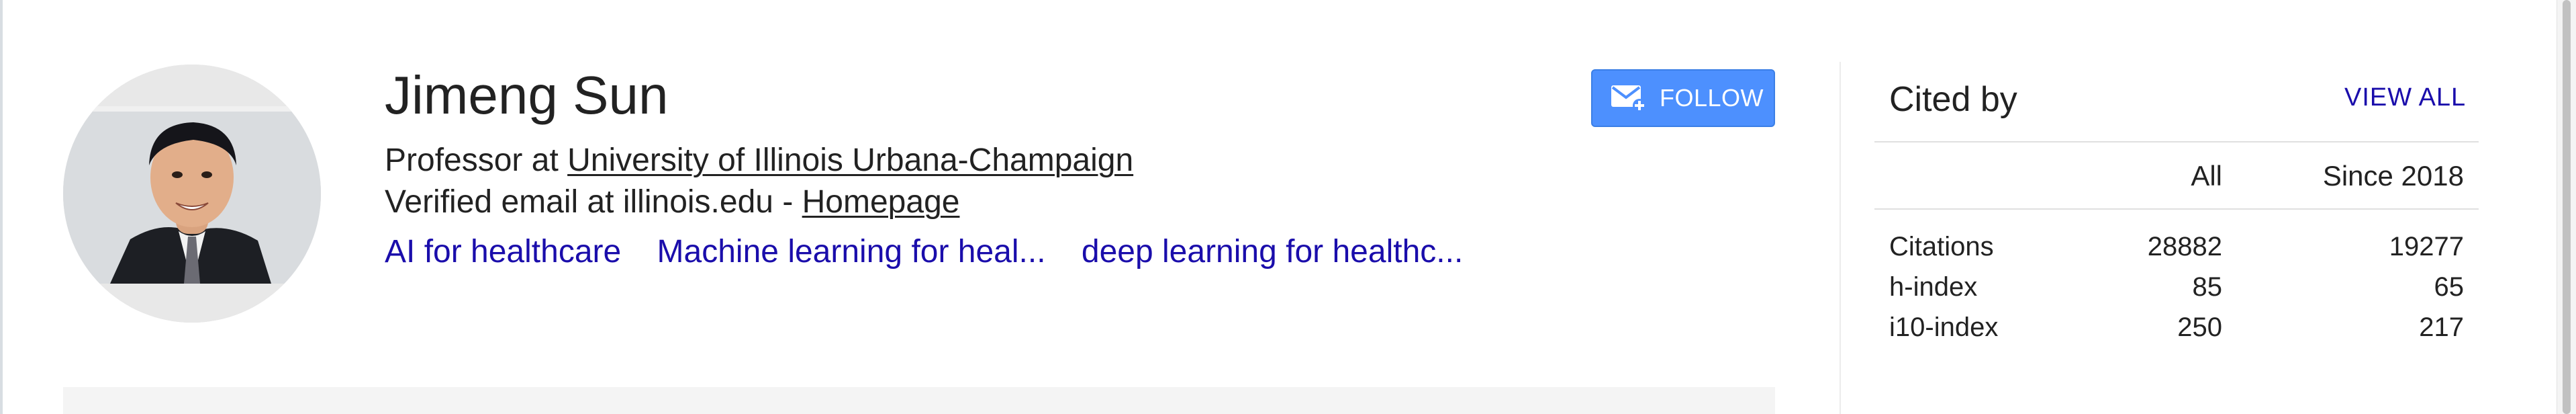  Describe the element at coordinates (1943, 328) in the screenshot. I see `row-label: i10-index` at that location.